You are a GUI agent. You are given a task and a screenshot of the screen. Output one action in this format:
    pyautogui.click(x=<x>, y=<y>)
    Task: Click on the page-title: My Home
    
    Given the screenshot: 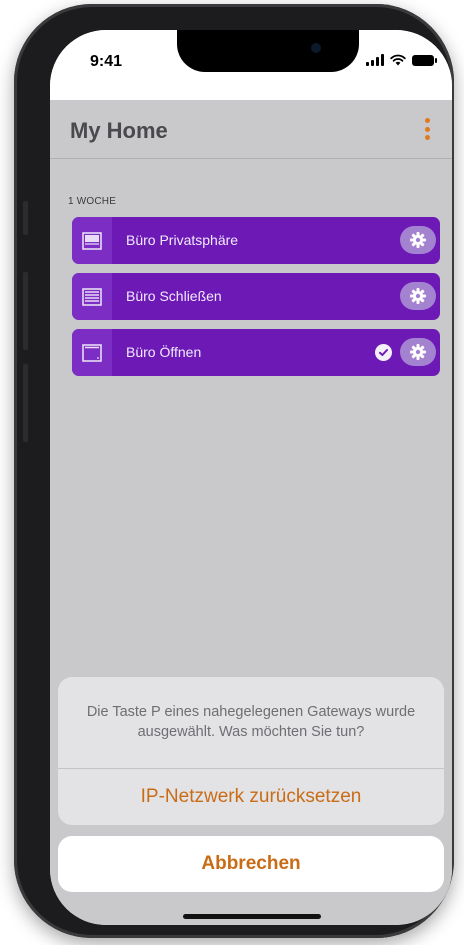 What is the action you would take?
    pyautogui.click(x=119, y=130)
    